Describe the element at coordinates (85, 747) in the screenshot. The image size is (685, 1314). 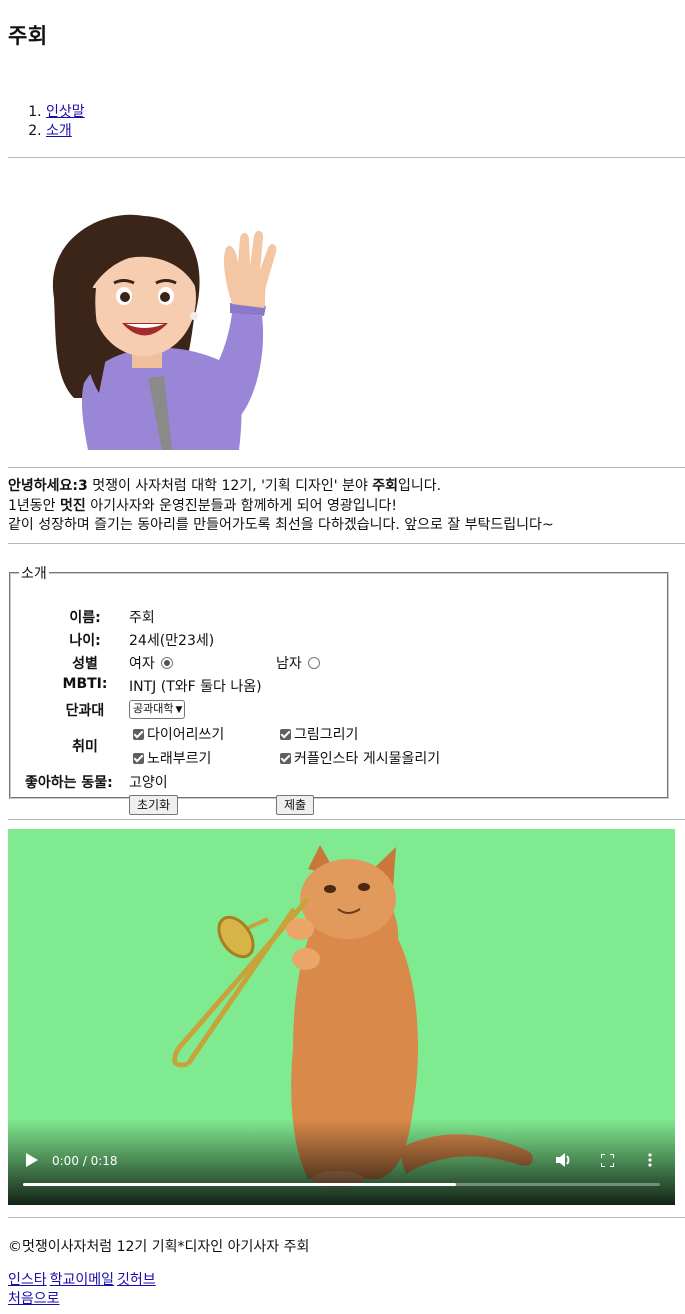
I see `hobby-label: 취미` at that location.